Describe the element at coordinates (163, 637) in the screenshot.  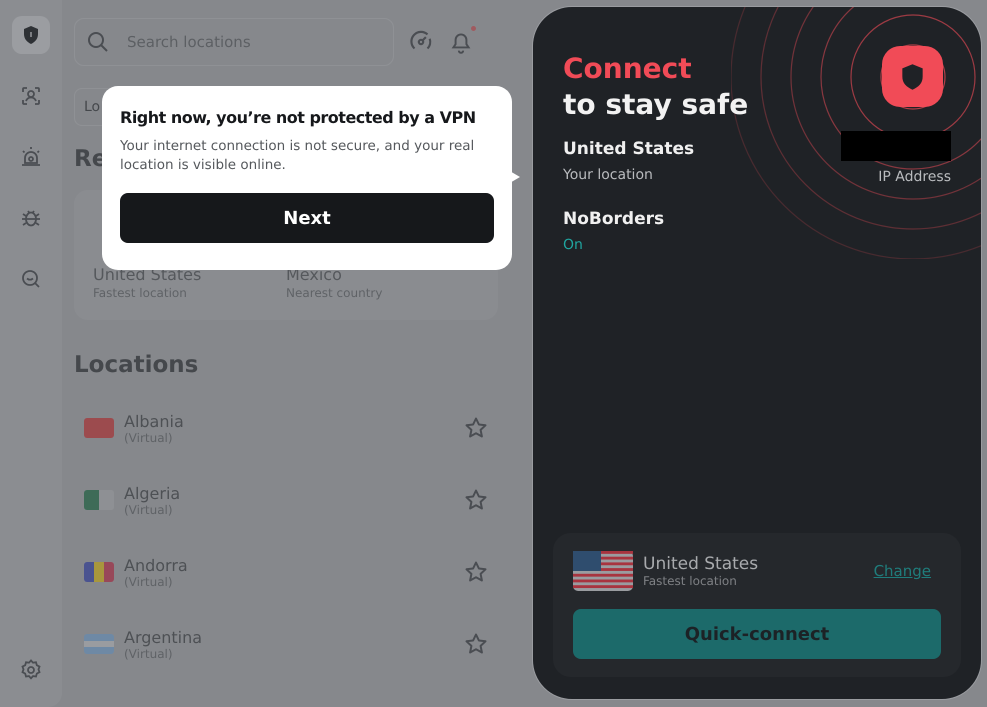
I see `location-name: Argentina` at that location.